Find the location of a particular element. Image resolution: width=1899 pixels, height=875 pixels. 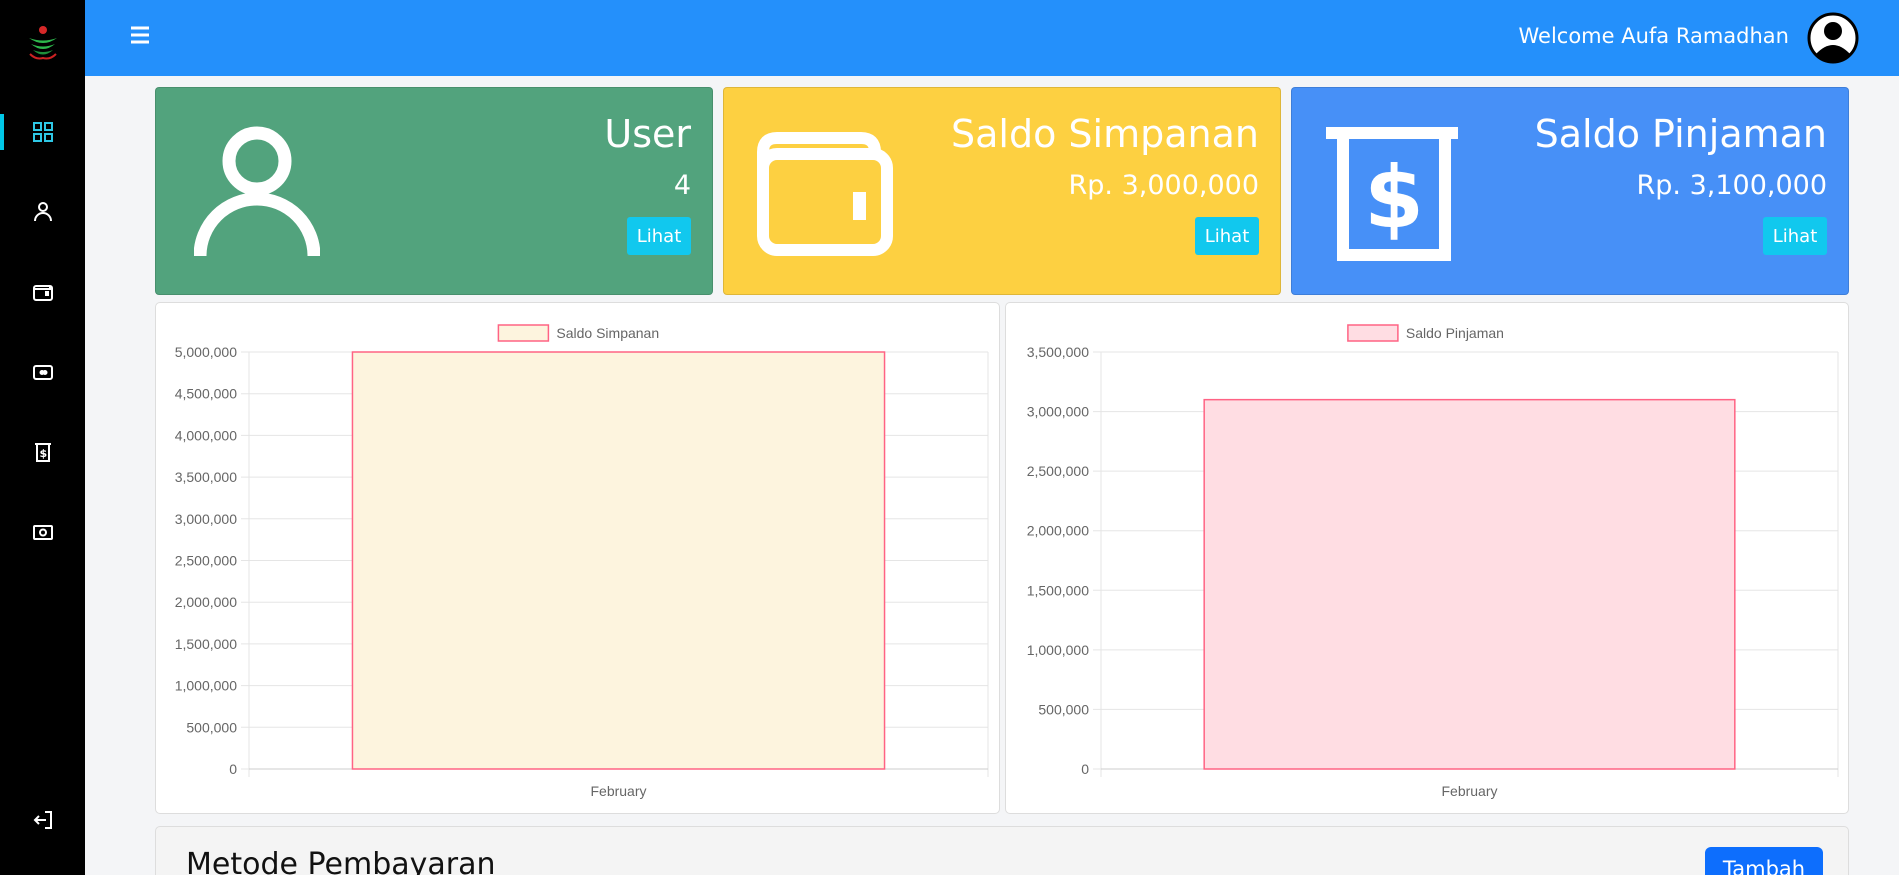

sidebar-item-simpanan is located at coordinates (42, 292).